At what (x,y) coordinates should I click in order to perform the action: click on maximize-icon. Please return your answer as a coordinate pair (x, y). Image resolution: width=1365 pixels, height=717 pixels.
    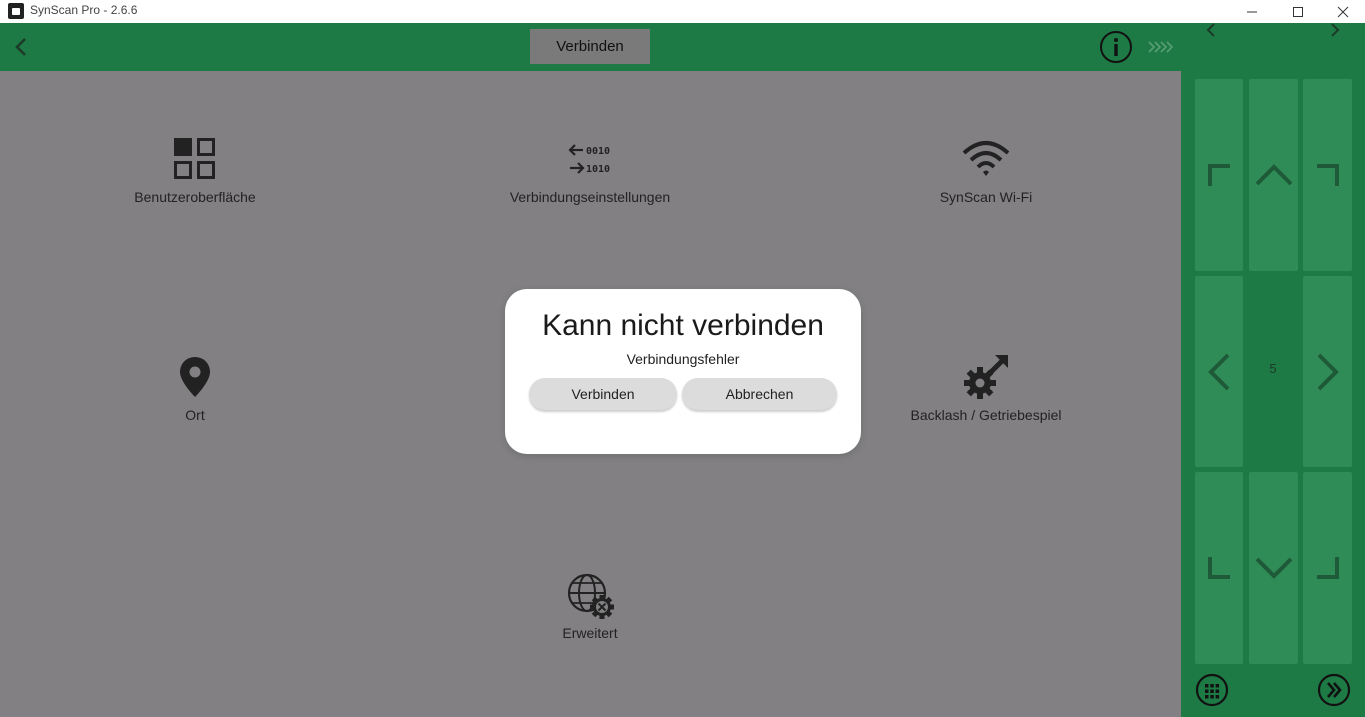
    Looking at the image, I should click on (1298, 11).